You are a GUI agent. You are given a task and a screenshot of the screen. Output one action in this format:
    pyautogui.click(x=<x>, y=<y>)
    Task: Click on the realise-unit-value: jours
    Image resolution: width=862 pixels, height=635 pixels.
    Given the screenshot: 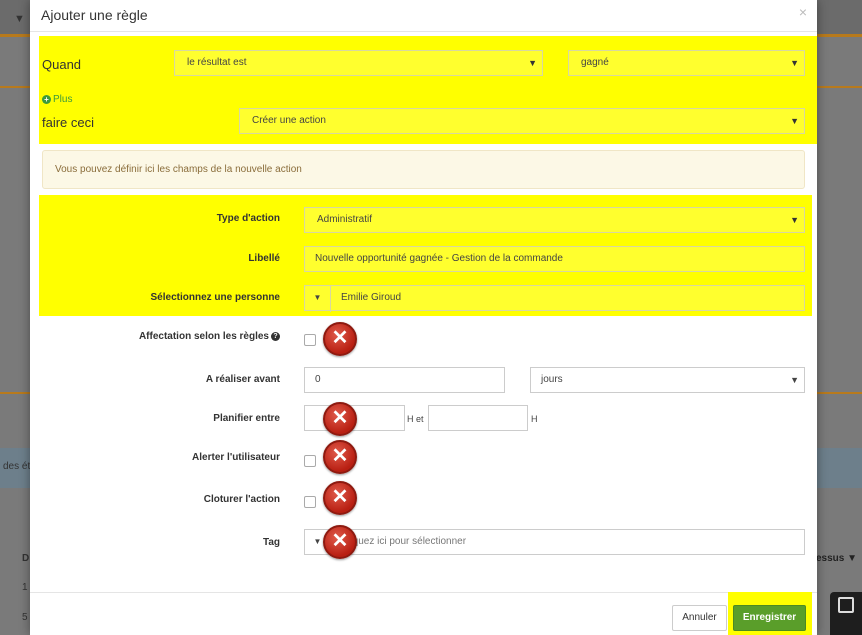 What is the action you would take?
    pyautogui.click(x=552, y=379)
    